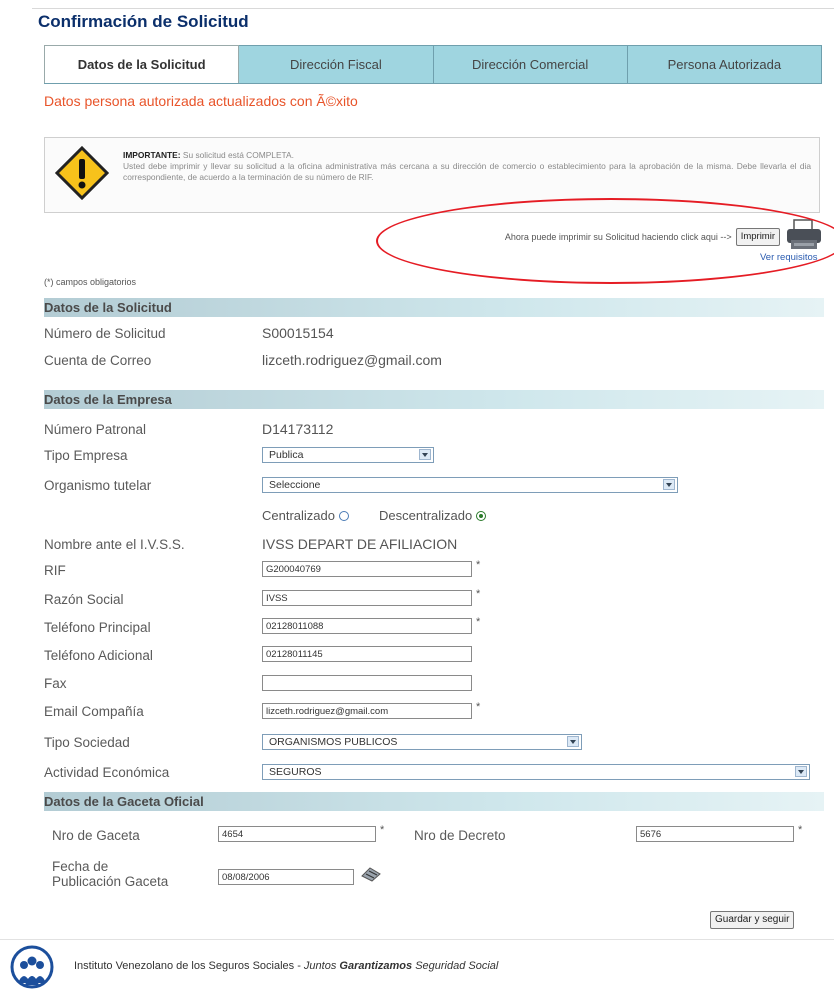  I want to click on section-header-solicitud: Datos de la Solicitud, so click(434, 307).